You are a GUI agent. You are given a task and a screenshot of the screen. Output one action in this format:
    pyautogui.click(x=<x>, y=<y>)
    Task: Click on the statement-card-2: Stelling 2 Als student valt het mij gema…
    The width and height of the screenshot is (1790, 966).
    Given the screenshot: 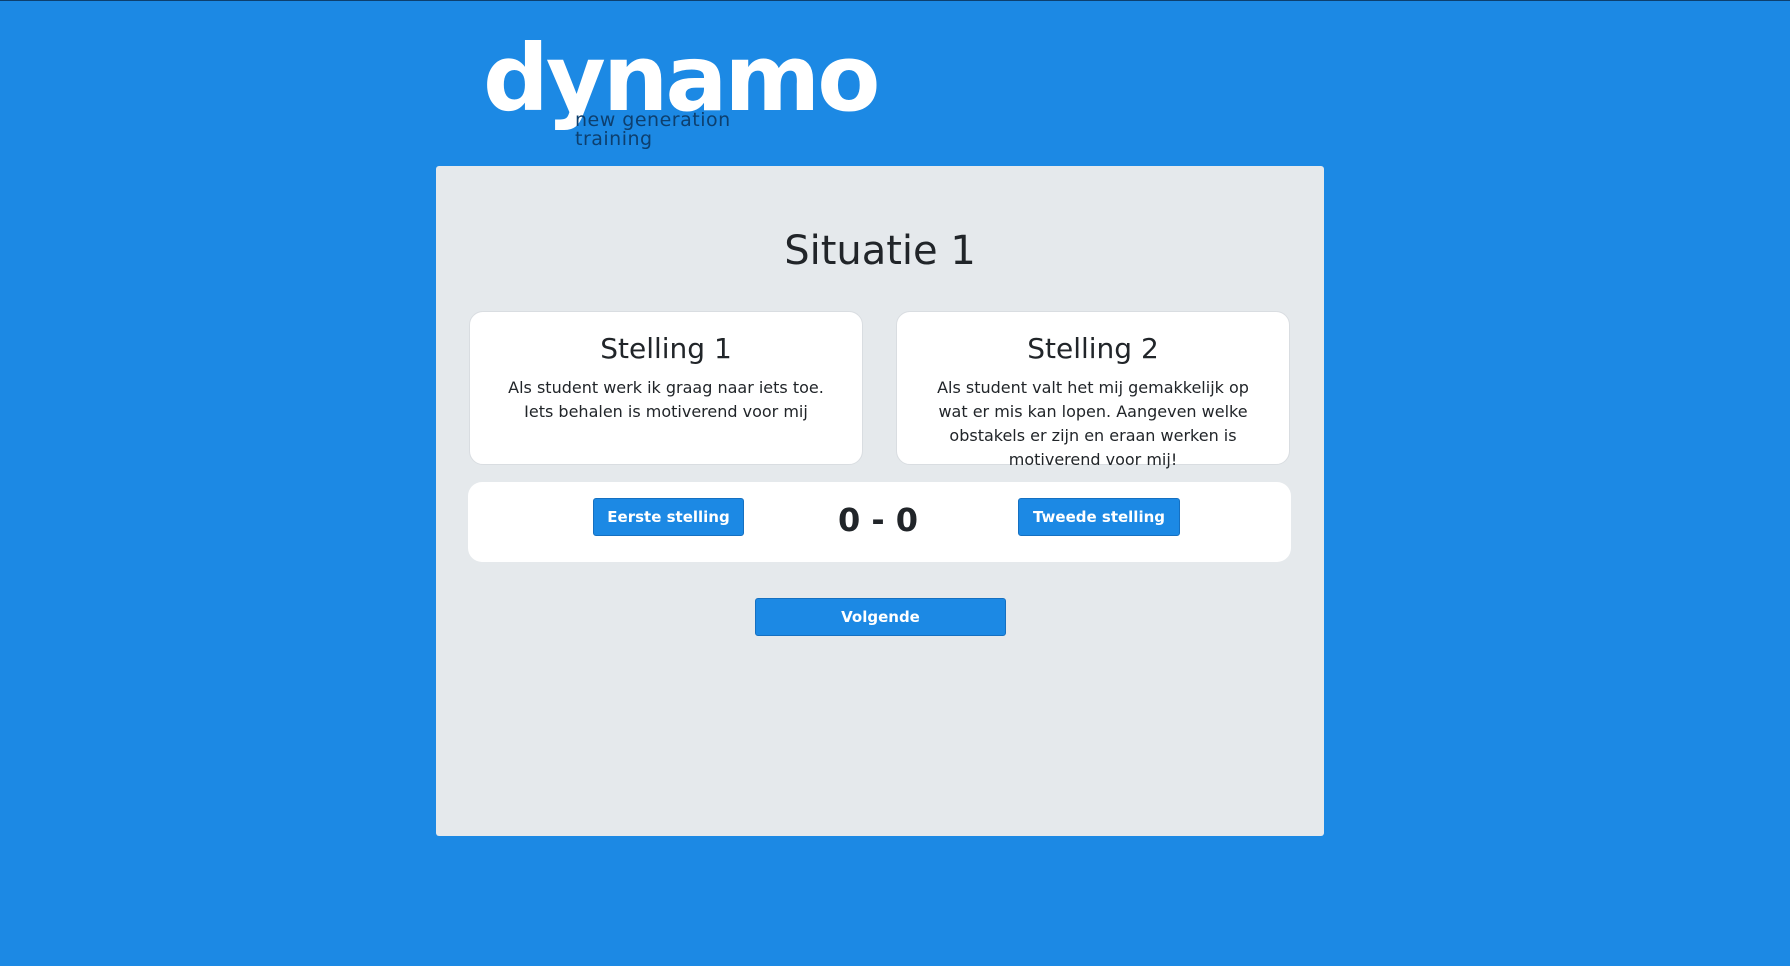 What is the action you would take?
    pyautogui.click(x=1093, y=390)
    